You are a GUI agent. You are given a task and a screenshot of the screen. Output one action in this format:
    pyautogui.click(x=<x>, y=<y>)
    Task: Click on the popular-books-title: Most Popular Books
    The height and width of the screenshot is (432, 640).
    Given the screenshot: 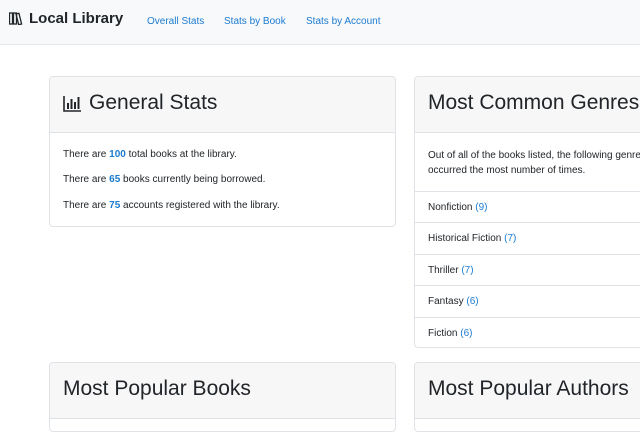 What is the action you would take?
    pyautogui.click(x=157, y=388)
    